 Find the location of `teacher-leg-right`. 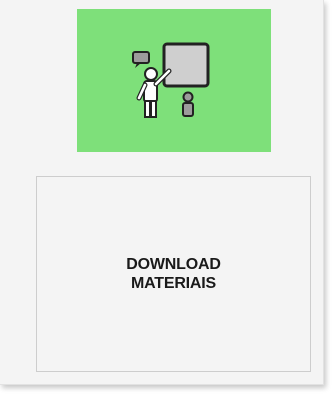

teacher-leg-right is located at coordinates (153, 109).